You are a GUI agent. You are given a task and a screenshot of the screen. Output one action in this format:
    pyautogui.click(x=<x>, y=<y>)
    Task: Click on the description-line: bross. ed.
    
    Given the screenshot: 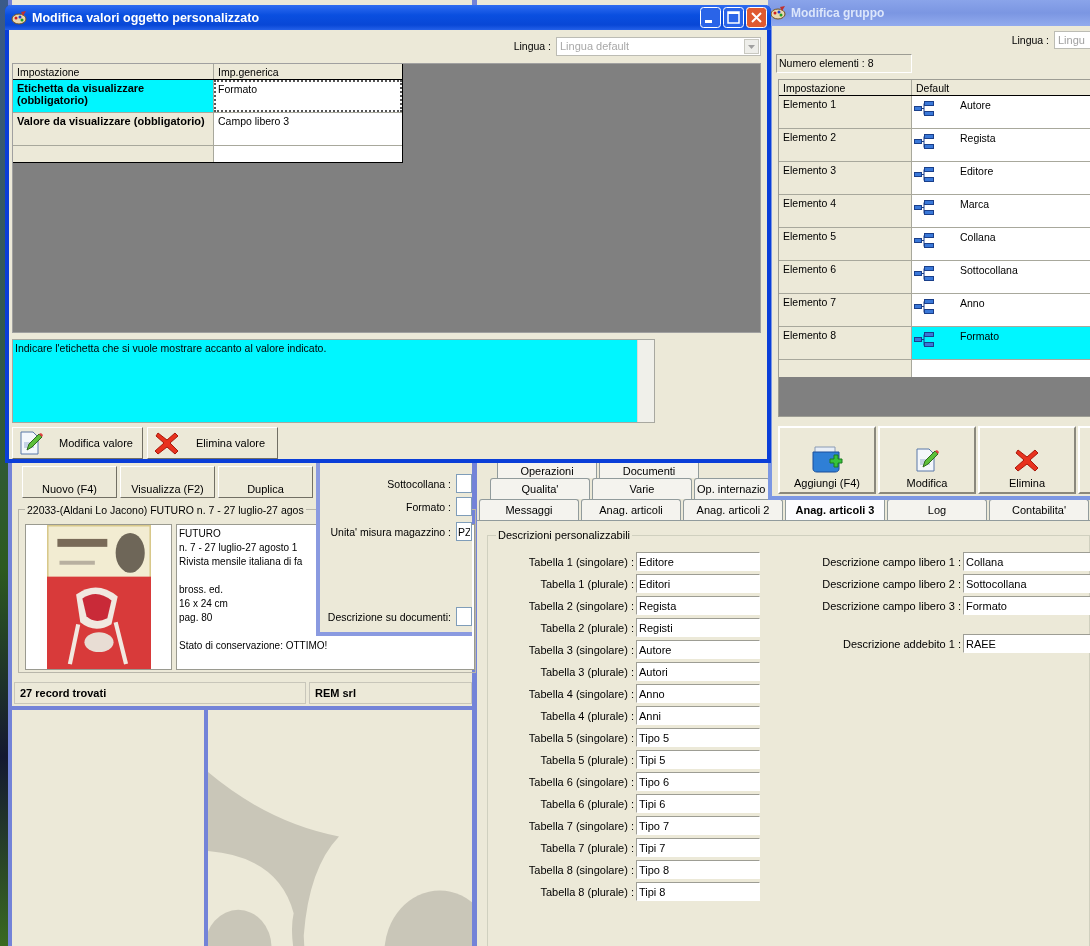 What is the action you would take?
    pyautogui.click(x=201, y=590)
    